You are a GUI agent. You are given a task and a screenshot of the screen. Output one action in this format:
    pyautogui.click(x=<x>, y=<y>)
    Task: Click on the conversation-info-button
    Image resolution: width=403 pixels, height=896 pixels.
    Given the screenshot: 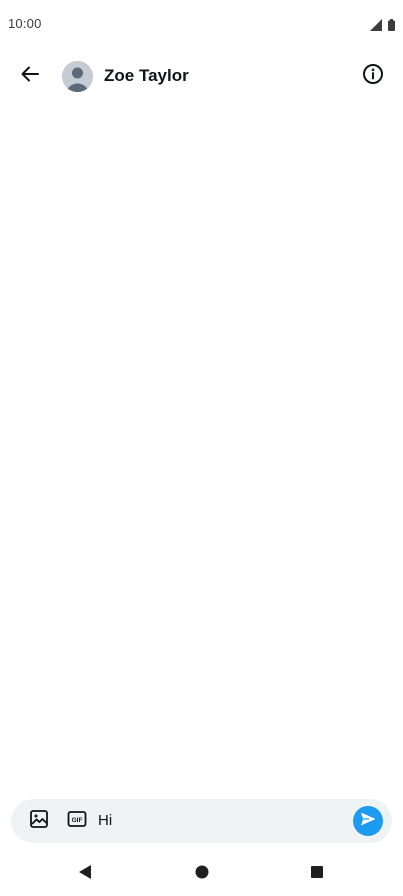 What is the action you would take?
    pyautogui.click(x=373, y=76)
    